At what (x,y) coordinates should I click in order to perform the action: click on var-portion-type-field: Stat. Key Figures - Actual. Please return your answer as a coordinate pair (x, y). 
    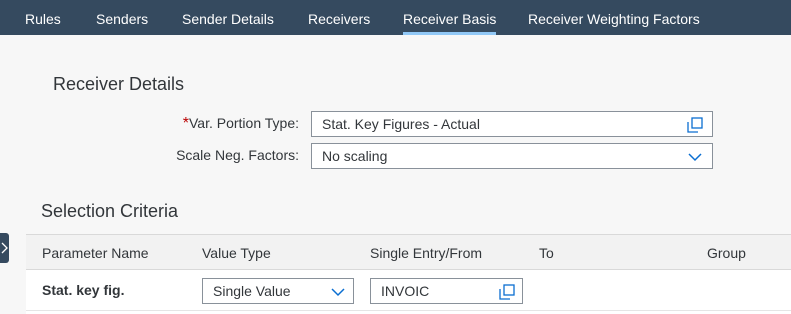
    Looking at the image, I should click on (512, 124).